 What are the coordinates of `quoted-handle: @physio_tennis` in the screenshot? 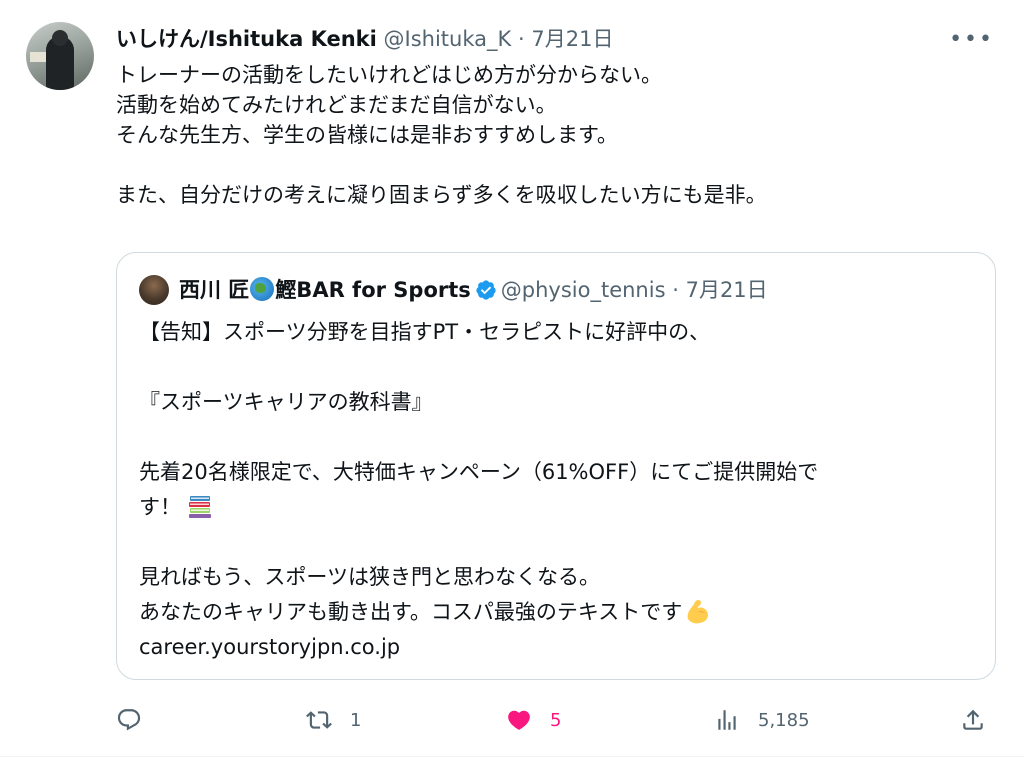 It's located at (583, 290).